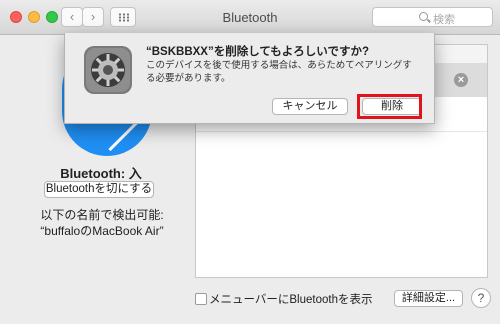 Image resolution: width=500 pixels, height=324 pixels. I want to click on delete-button-highlight, so click(389, 106).